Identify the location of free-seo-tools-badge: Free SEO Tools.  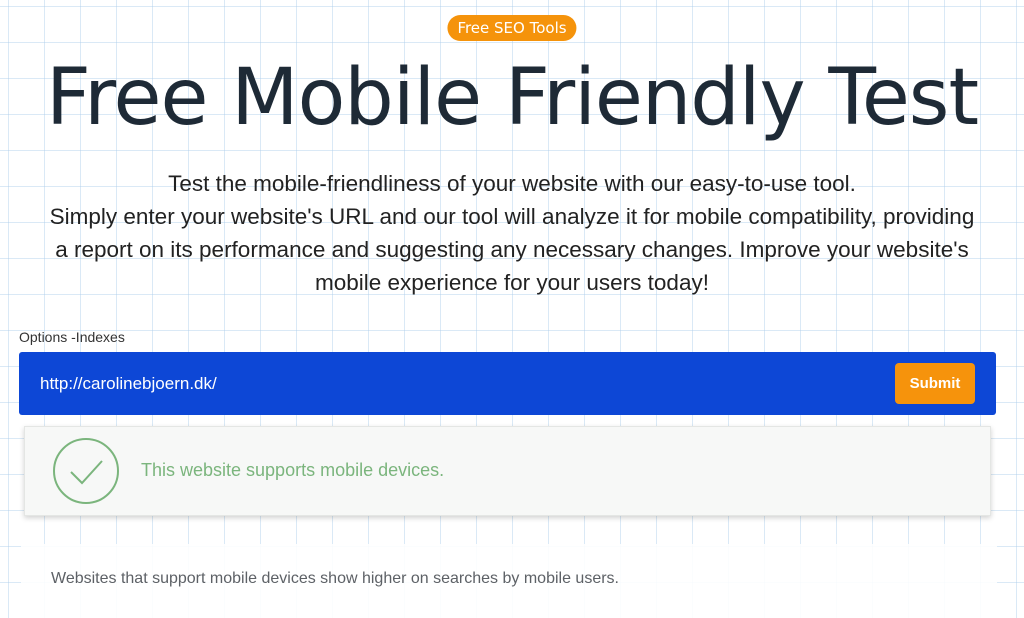
(512, 28).